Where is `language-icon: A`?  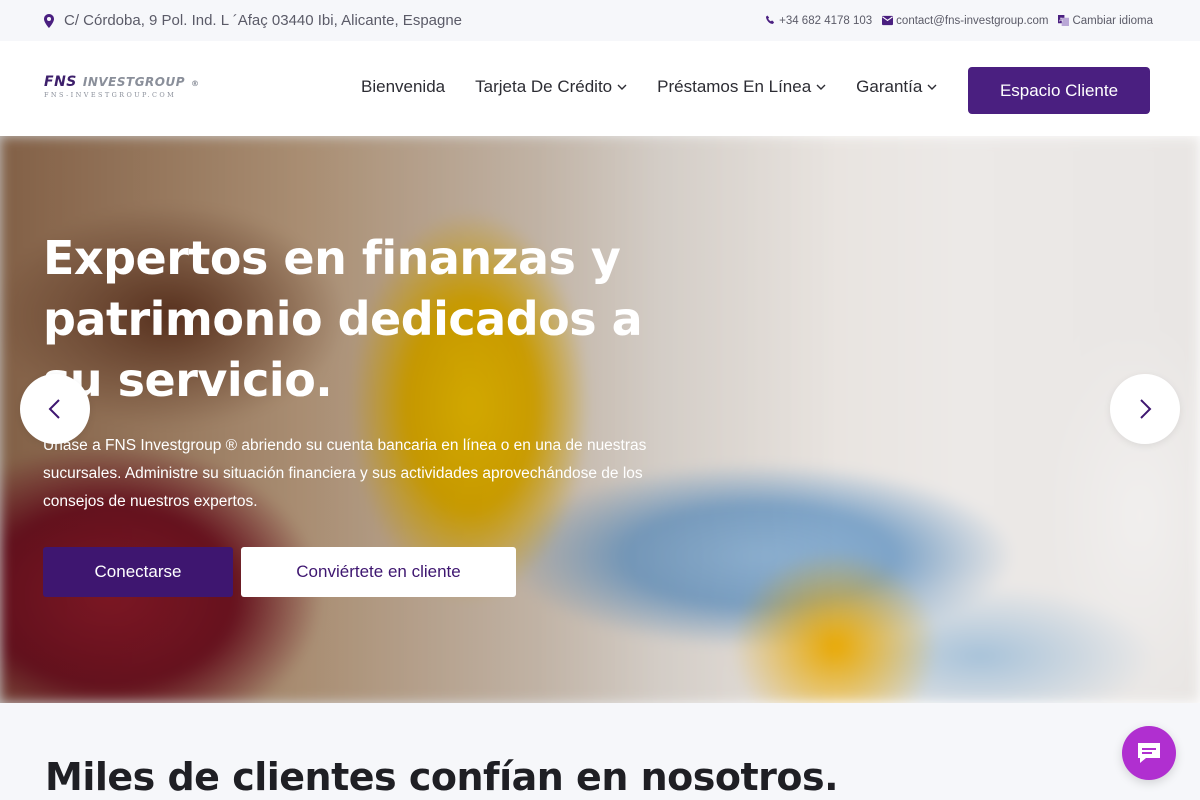
language-icon: A is located at coordinates (1064, 20).